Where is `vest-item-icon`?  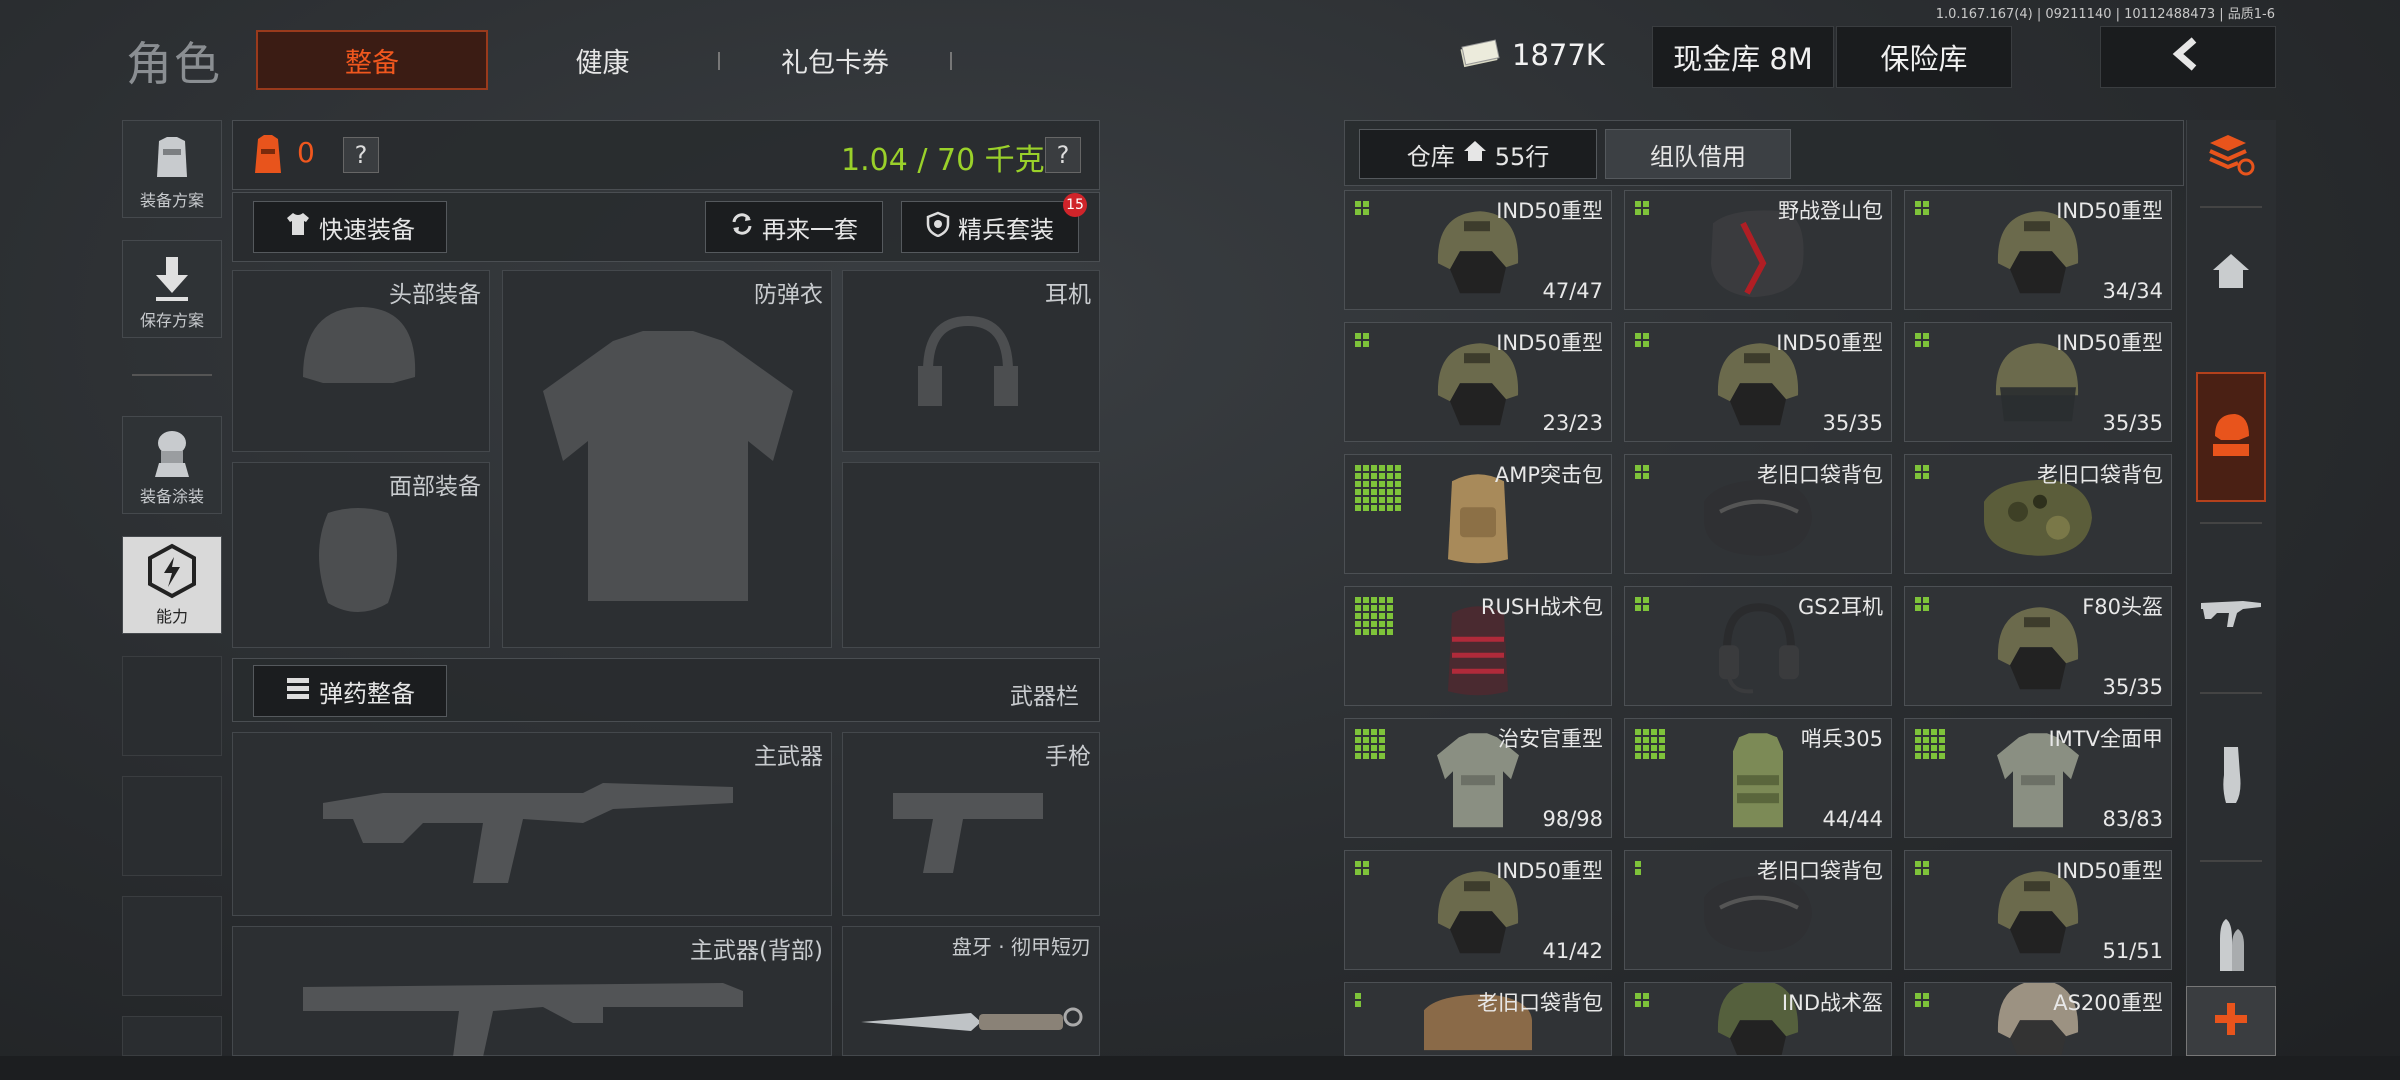
vest-item-icon is located at coordinates (1758, 783).